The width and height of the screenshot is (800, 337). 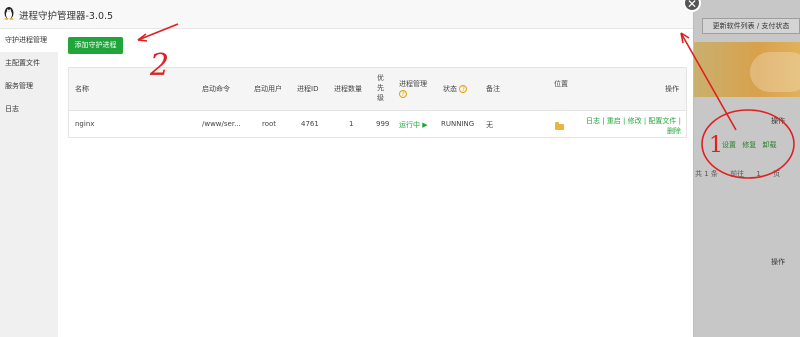 I want to click on pager-total: 共 1 条, so click(x=706, y=174).